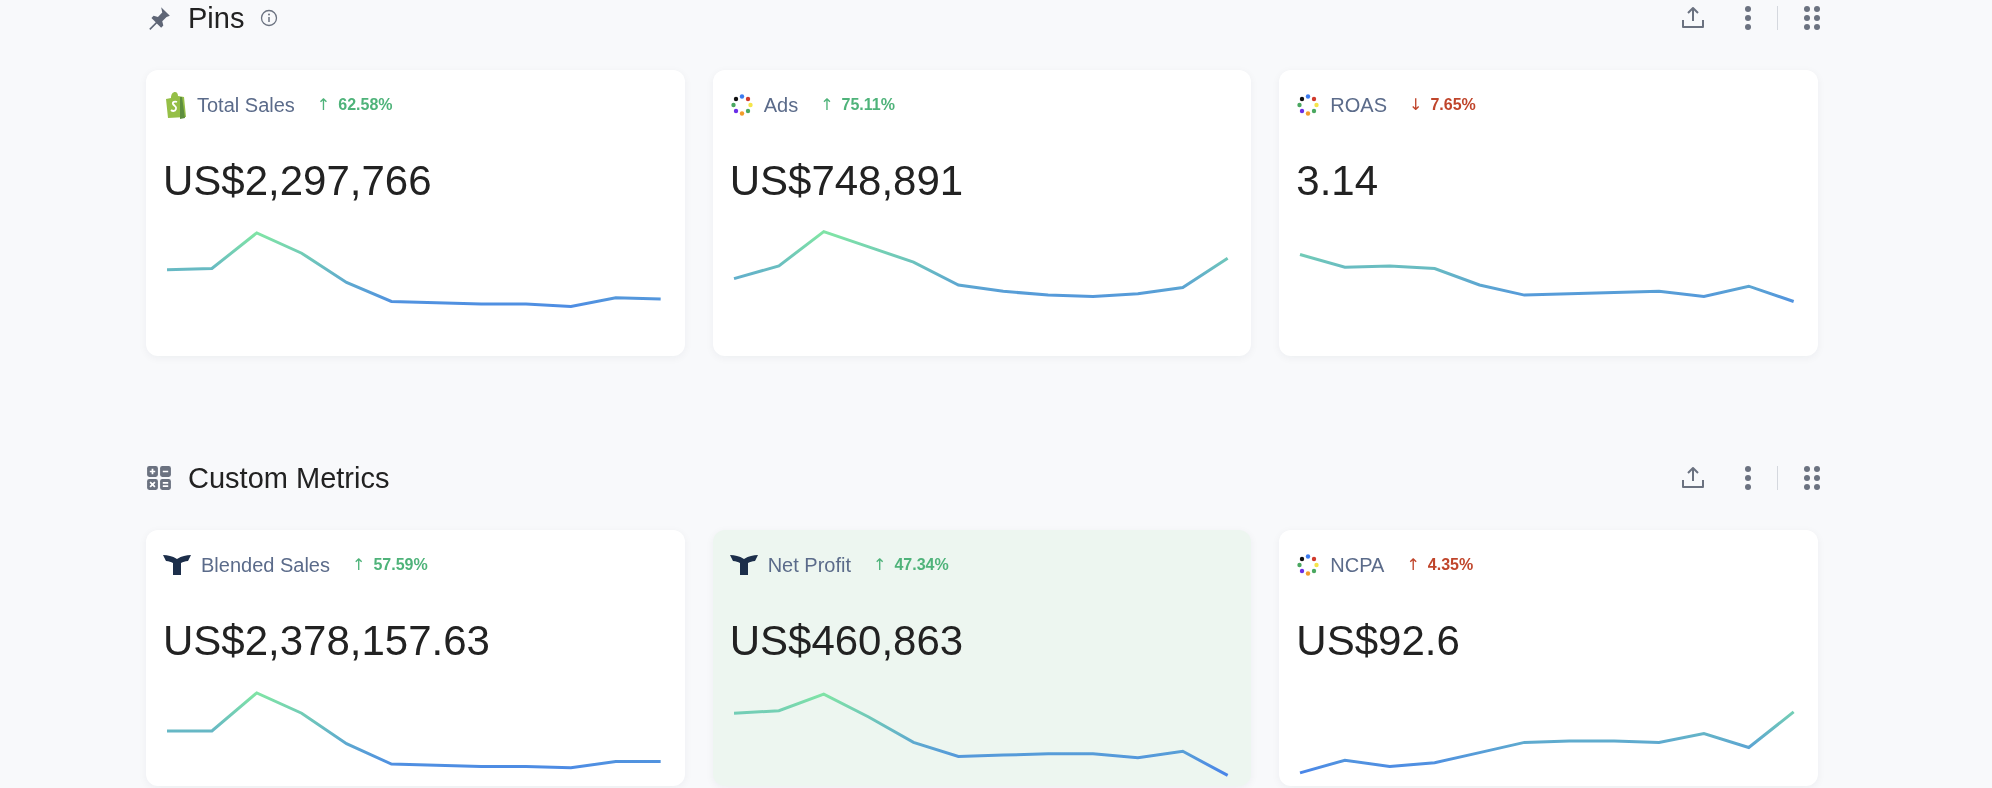 This screenshot has width=1992, height=788. Describe the element at coordinates (809, 565) in the screenshot. I see `metric-label: Net Profit` at that location.